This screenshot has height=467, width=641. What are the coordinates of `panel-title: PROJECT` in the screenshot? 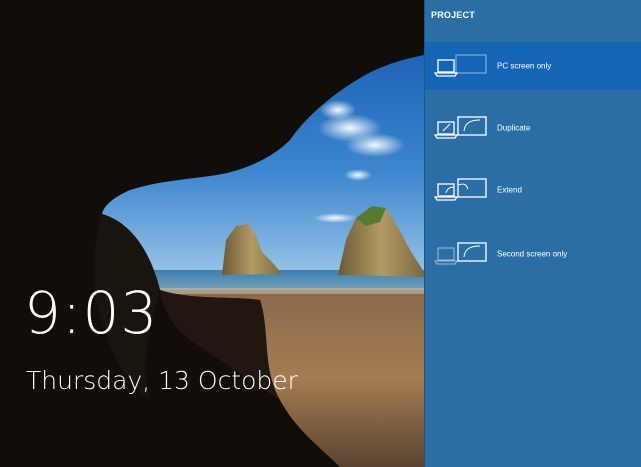 It's located at (453, 15).